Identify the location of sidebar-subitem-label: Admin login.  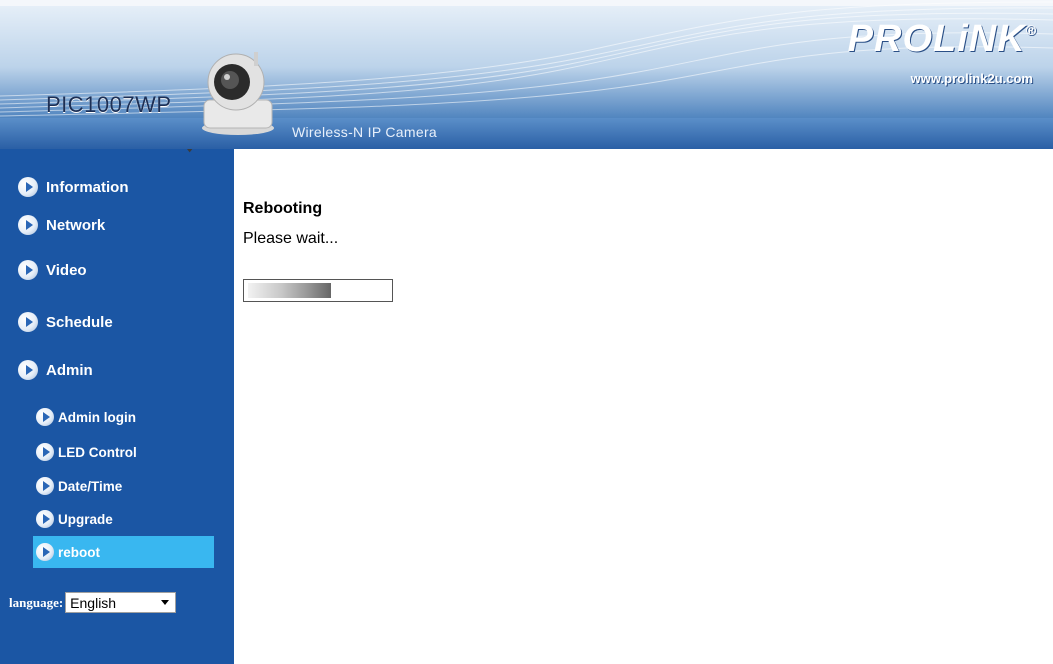
(97, 417).